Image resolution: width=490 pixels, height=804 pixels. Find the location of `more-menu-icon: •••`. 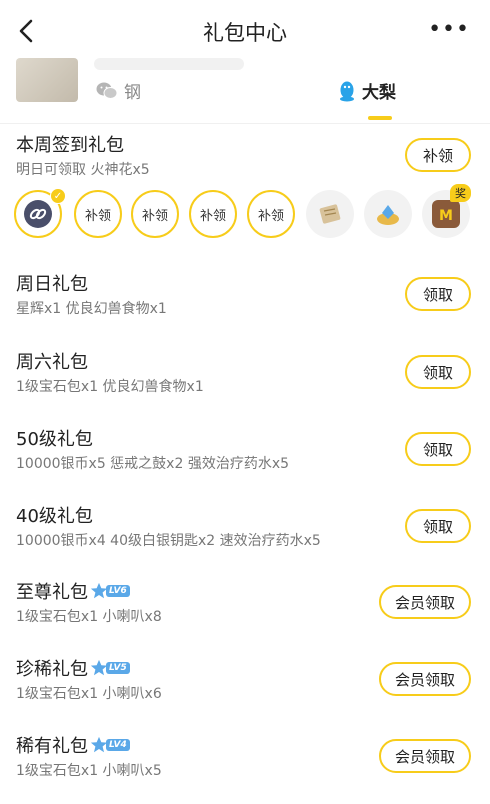

more-menu-icon: ••• is located at coordinates (449, 30).